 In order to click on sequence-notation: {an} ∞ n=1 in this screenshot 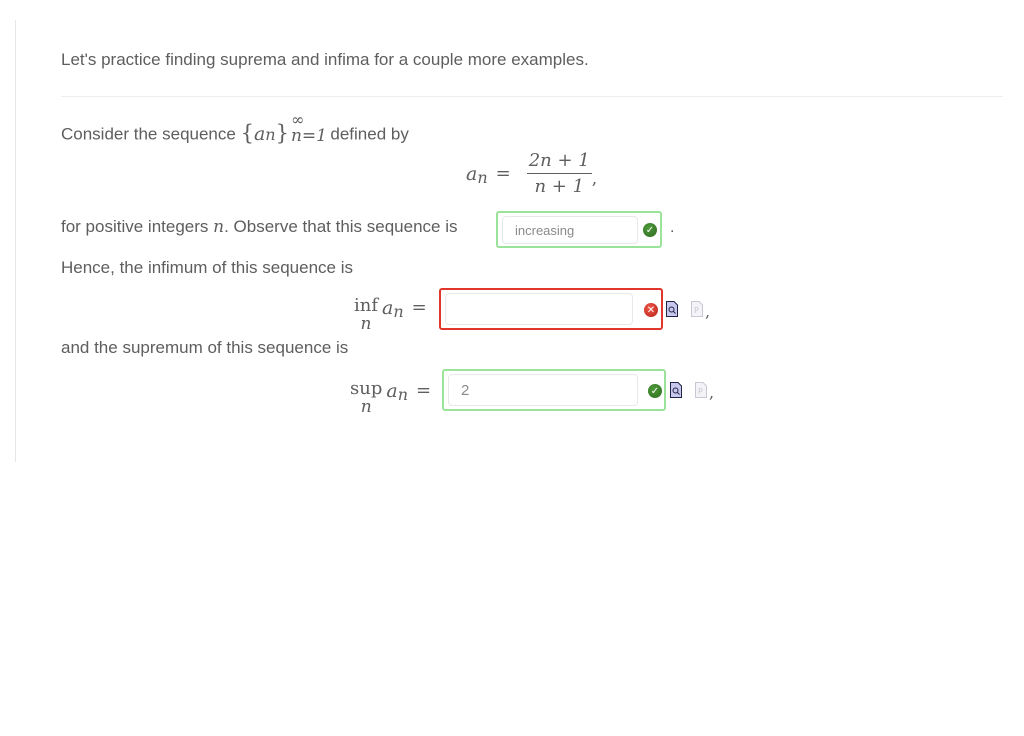, I will do `click(286, 128)`.